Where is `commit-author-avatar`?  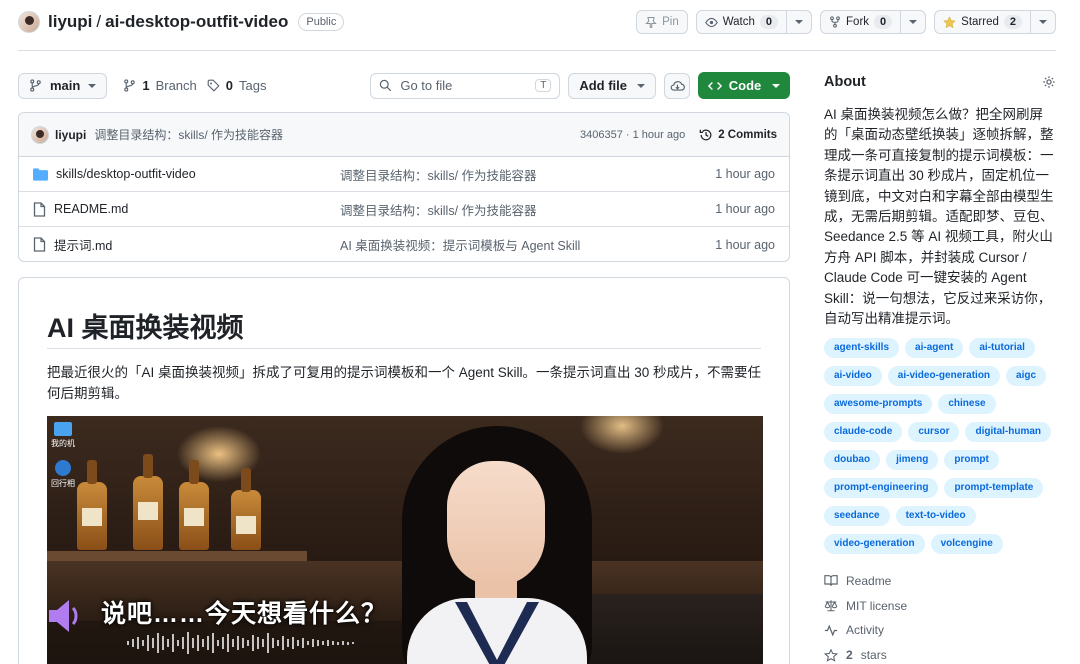
commit-author-avatar is located at coordinates (40, 134).